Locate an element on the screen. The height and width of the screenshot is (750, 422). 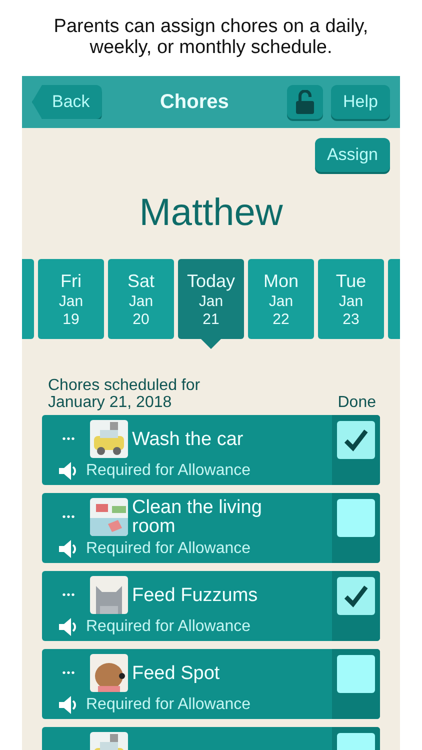
done-heading: Done is located at coordinates (357, 402).